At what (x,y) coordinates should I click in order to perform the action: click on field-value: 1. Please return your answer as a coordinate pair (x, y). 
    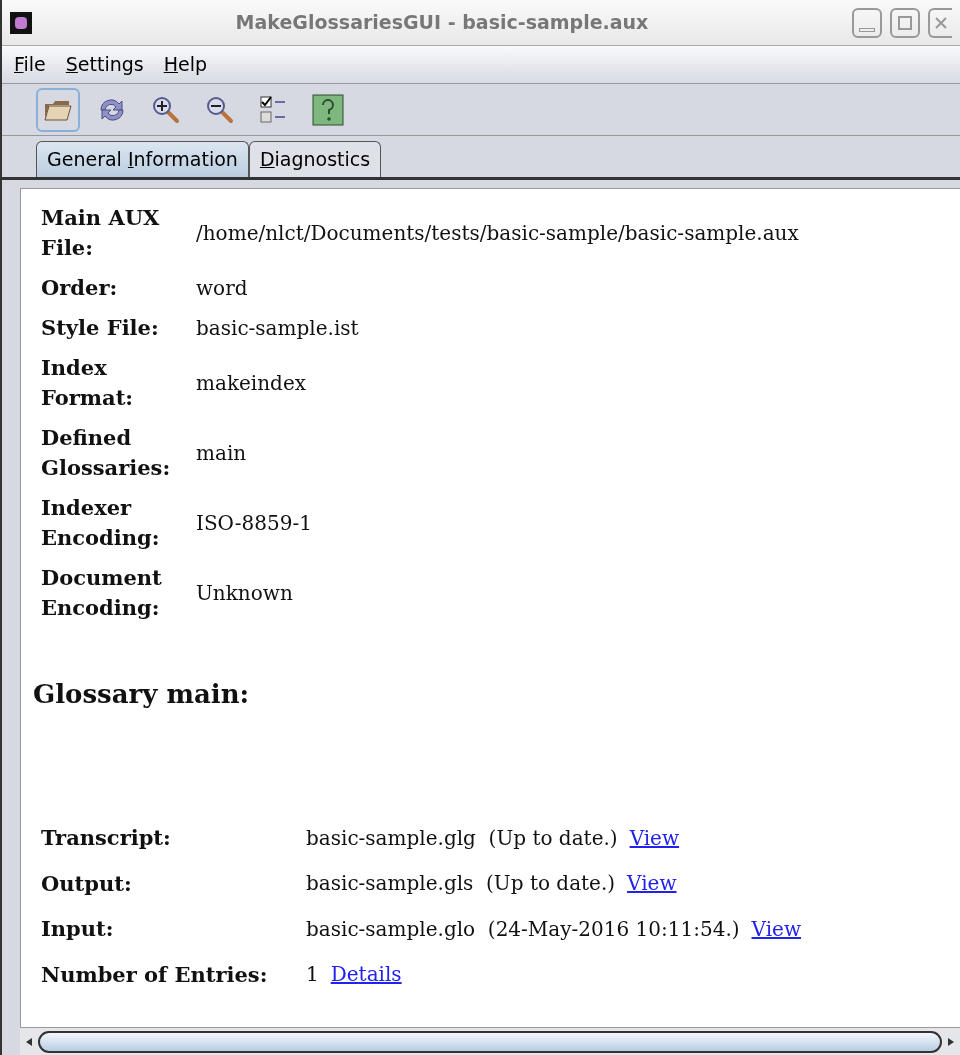
    Looking at the image, I should click on (312, 975).